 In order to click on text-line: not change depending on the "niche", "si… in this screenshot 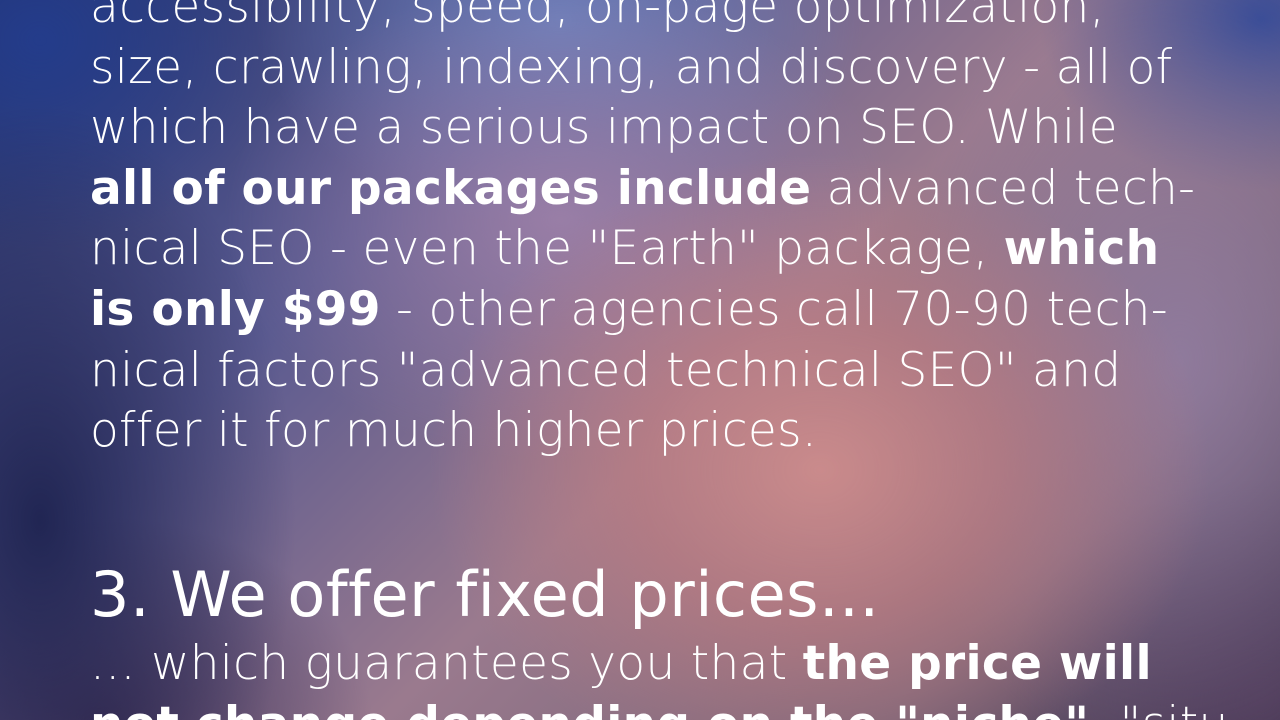, I will do `click(659, 707)`.